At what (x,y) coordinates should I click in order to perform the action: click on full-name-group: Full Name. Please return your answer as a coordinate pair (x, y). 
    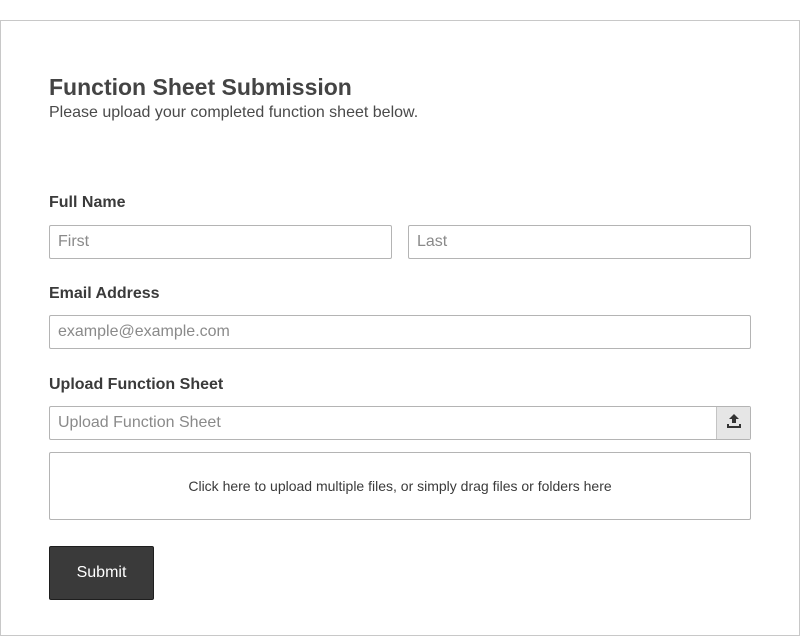
    Looking at the image, I should click on (400, 226).